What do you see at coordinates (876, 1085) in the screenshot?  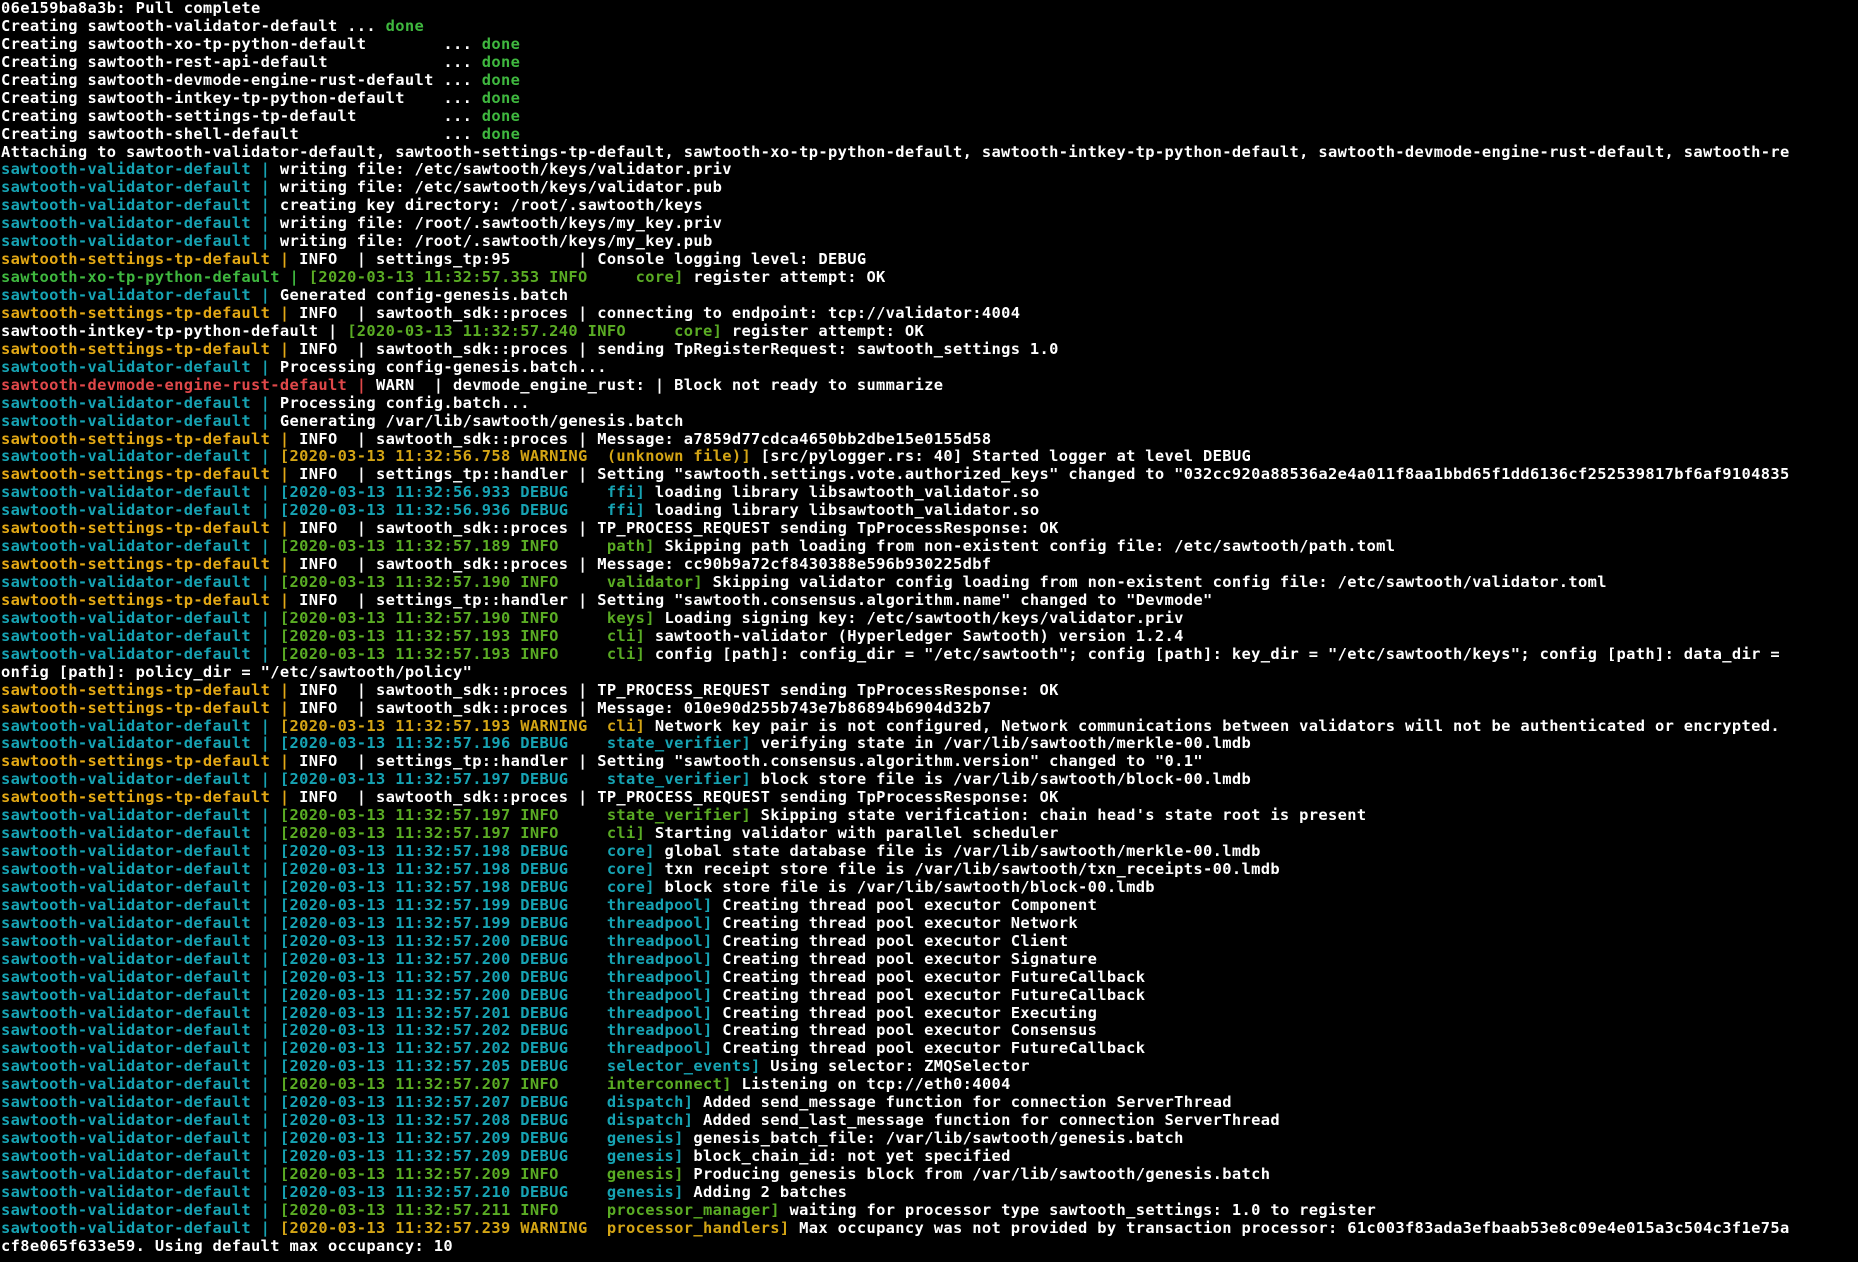 I see `terminal-text-segment: Listening on tcp://eth0:4004` at bounding box center [876, 1085].